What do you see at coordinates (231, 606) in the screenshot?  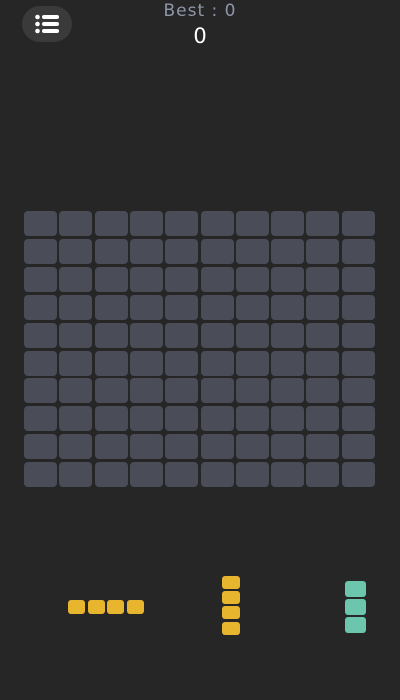 I see `piece-vertical-i4` at bounding box center [231, 606].